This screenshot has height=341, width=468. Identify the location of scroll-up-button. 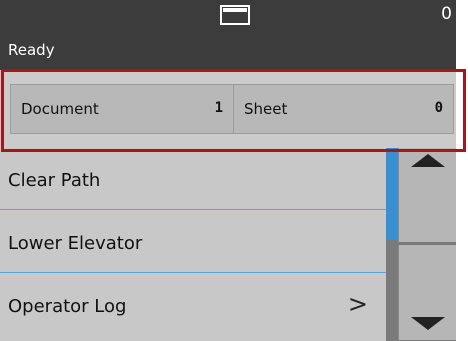
(427, 195).